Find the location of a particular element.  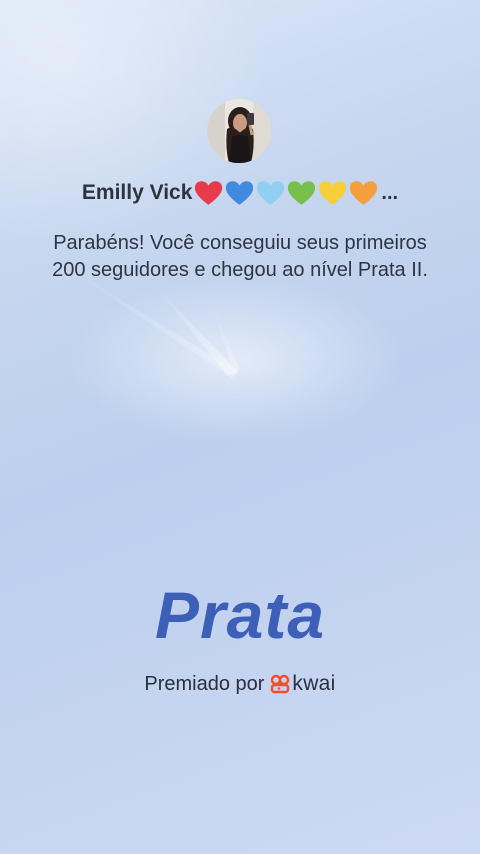

red-heart-icon is located at coordinates (209, 193).